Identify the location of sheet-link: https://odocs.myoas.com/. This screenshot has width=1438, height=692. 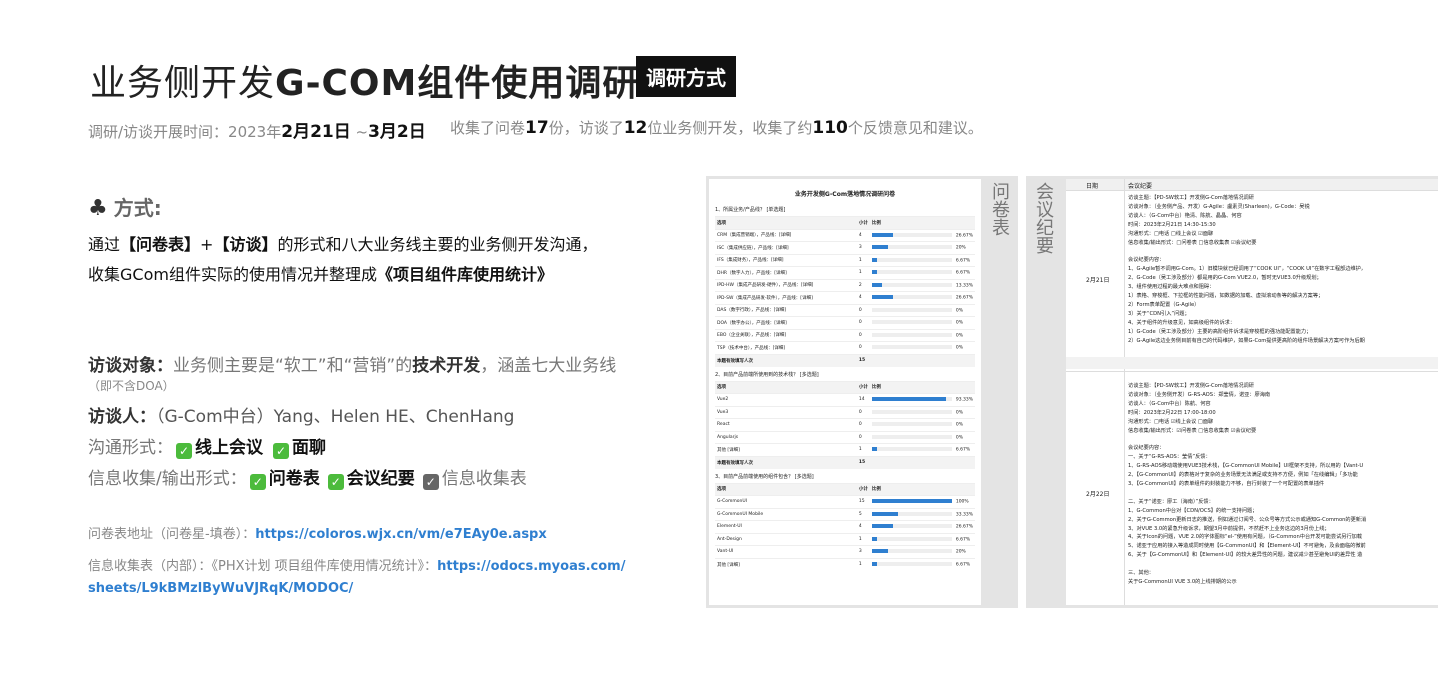
(531, 566).